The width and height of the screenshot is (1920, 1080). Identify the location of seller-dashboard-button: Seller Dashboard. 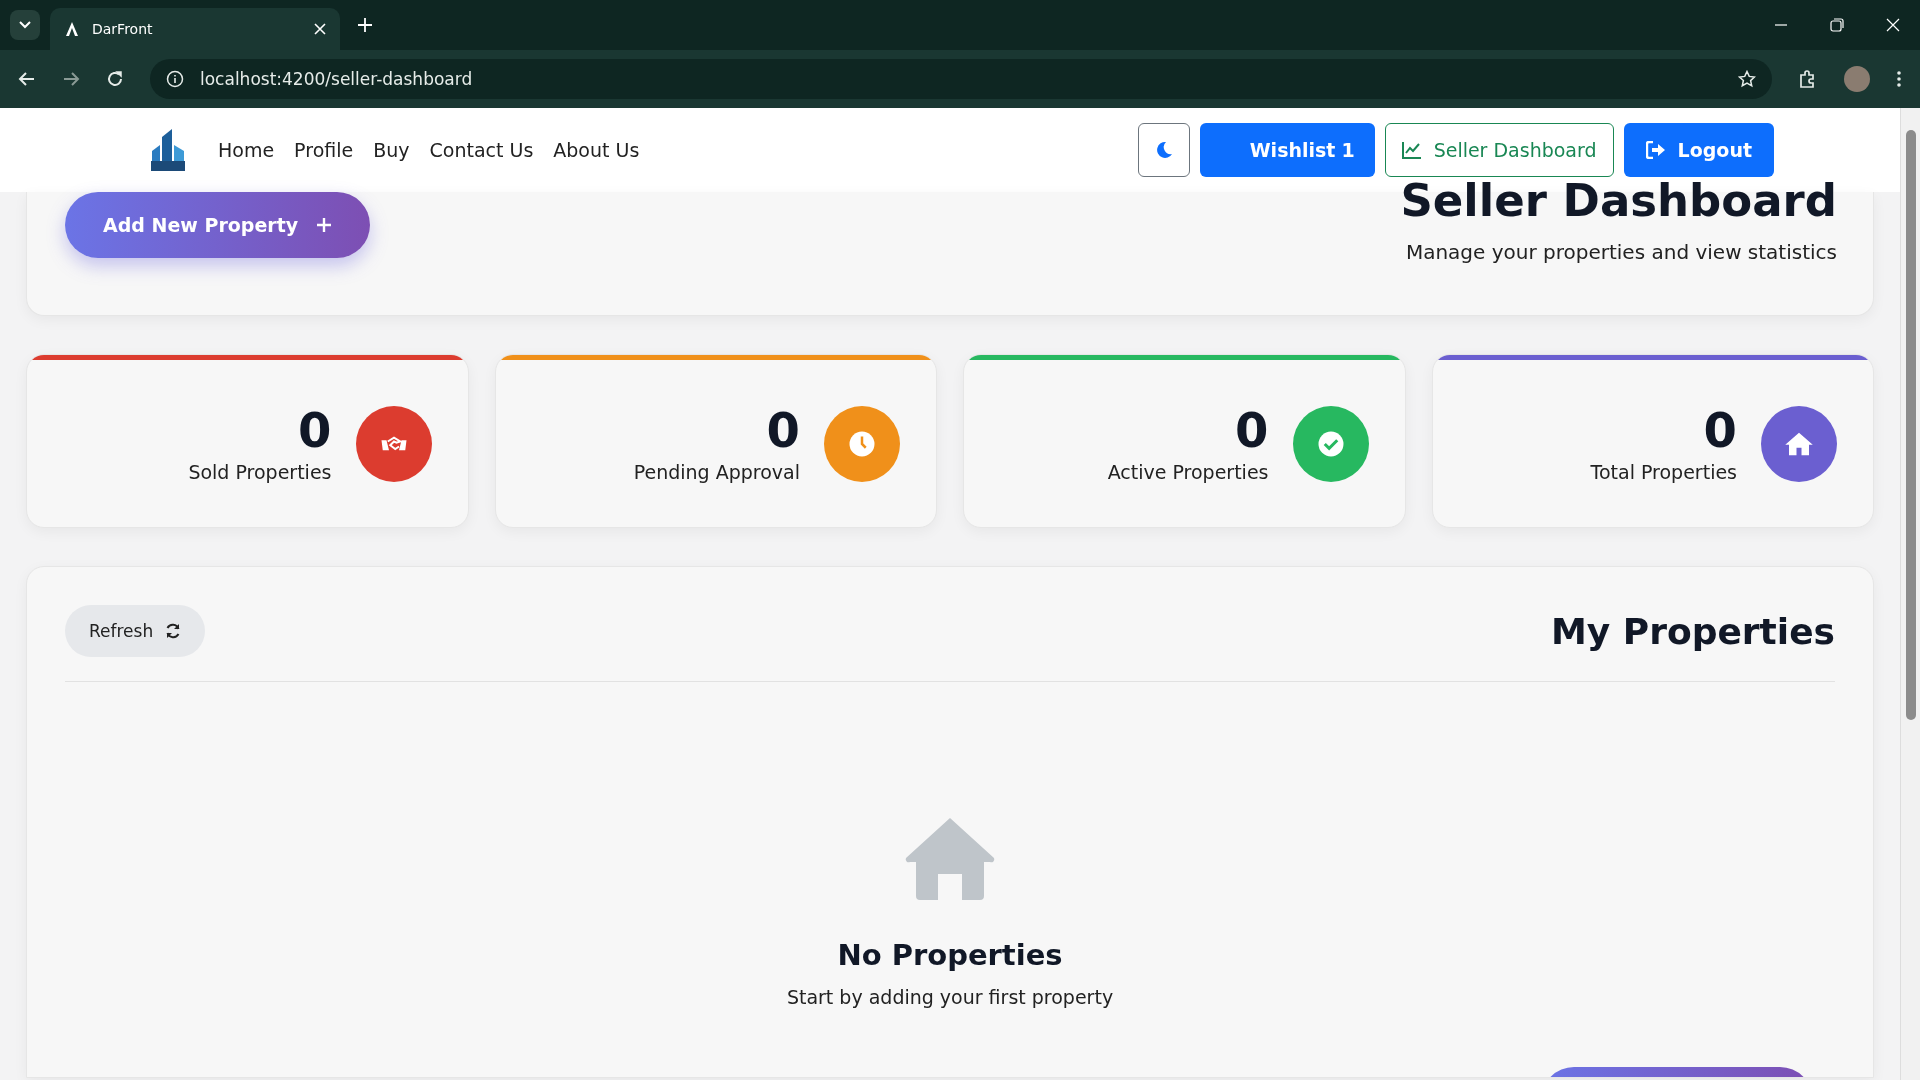
(1499, 150).